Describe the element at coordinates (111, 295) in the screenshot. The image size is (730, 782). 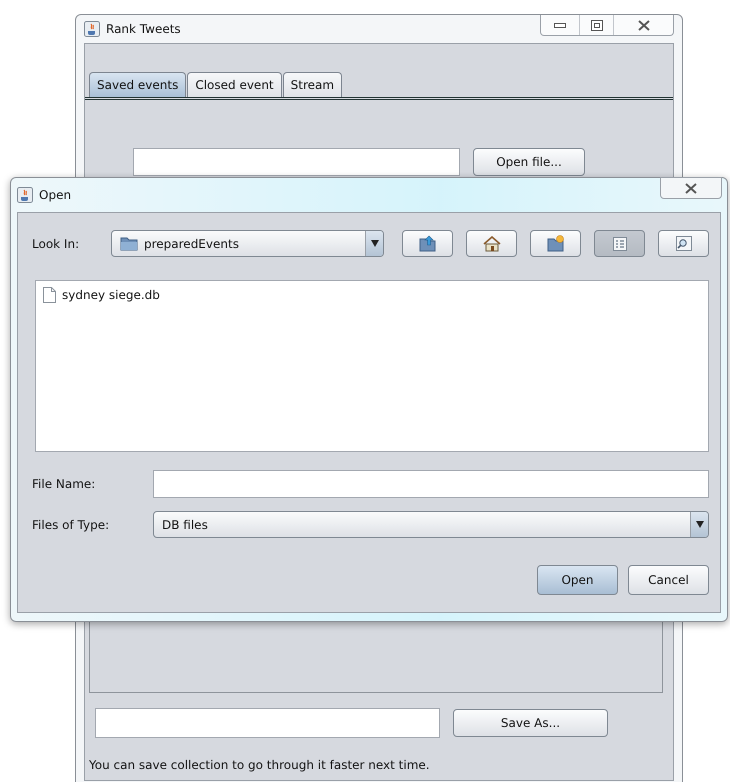
I see `file-item: sydney siege.db` at that location.